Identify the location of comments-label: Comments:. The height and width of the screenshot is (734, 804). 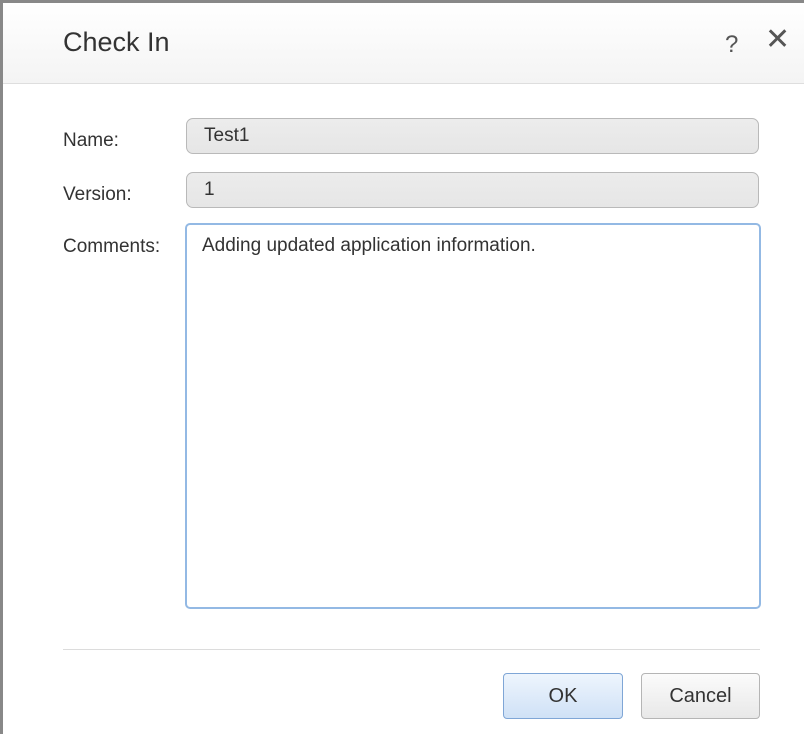
(112, 246).